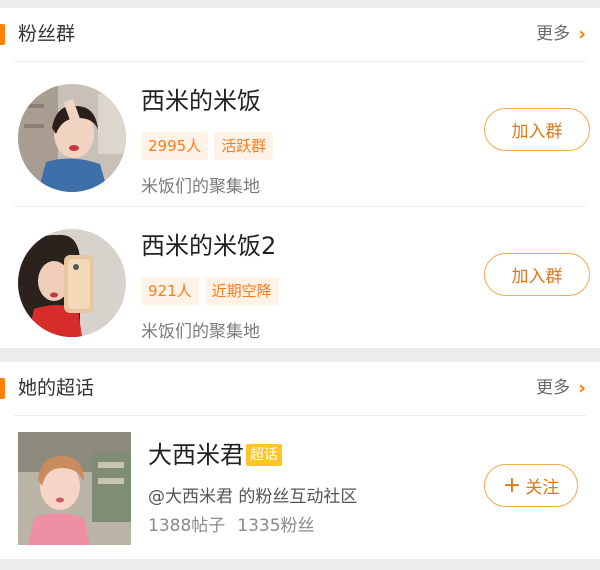  What do you see at coordinates (253, 497) in the screenshot?
I see `super-topic-description: @大西米君 的粉丝互动社区` at bounding box center [253, 497].